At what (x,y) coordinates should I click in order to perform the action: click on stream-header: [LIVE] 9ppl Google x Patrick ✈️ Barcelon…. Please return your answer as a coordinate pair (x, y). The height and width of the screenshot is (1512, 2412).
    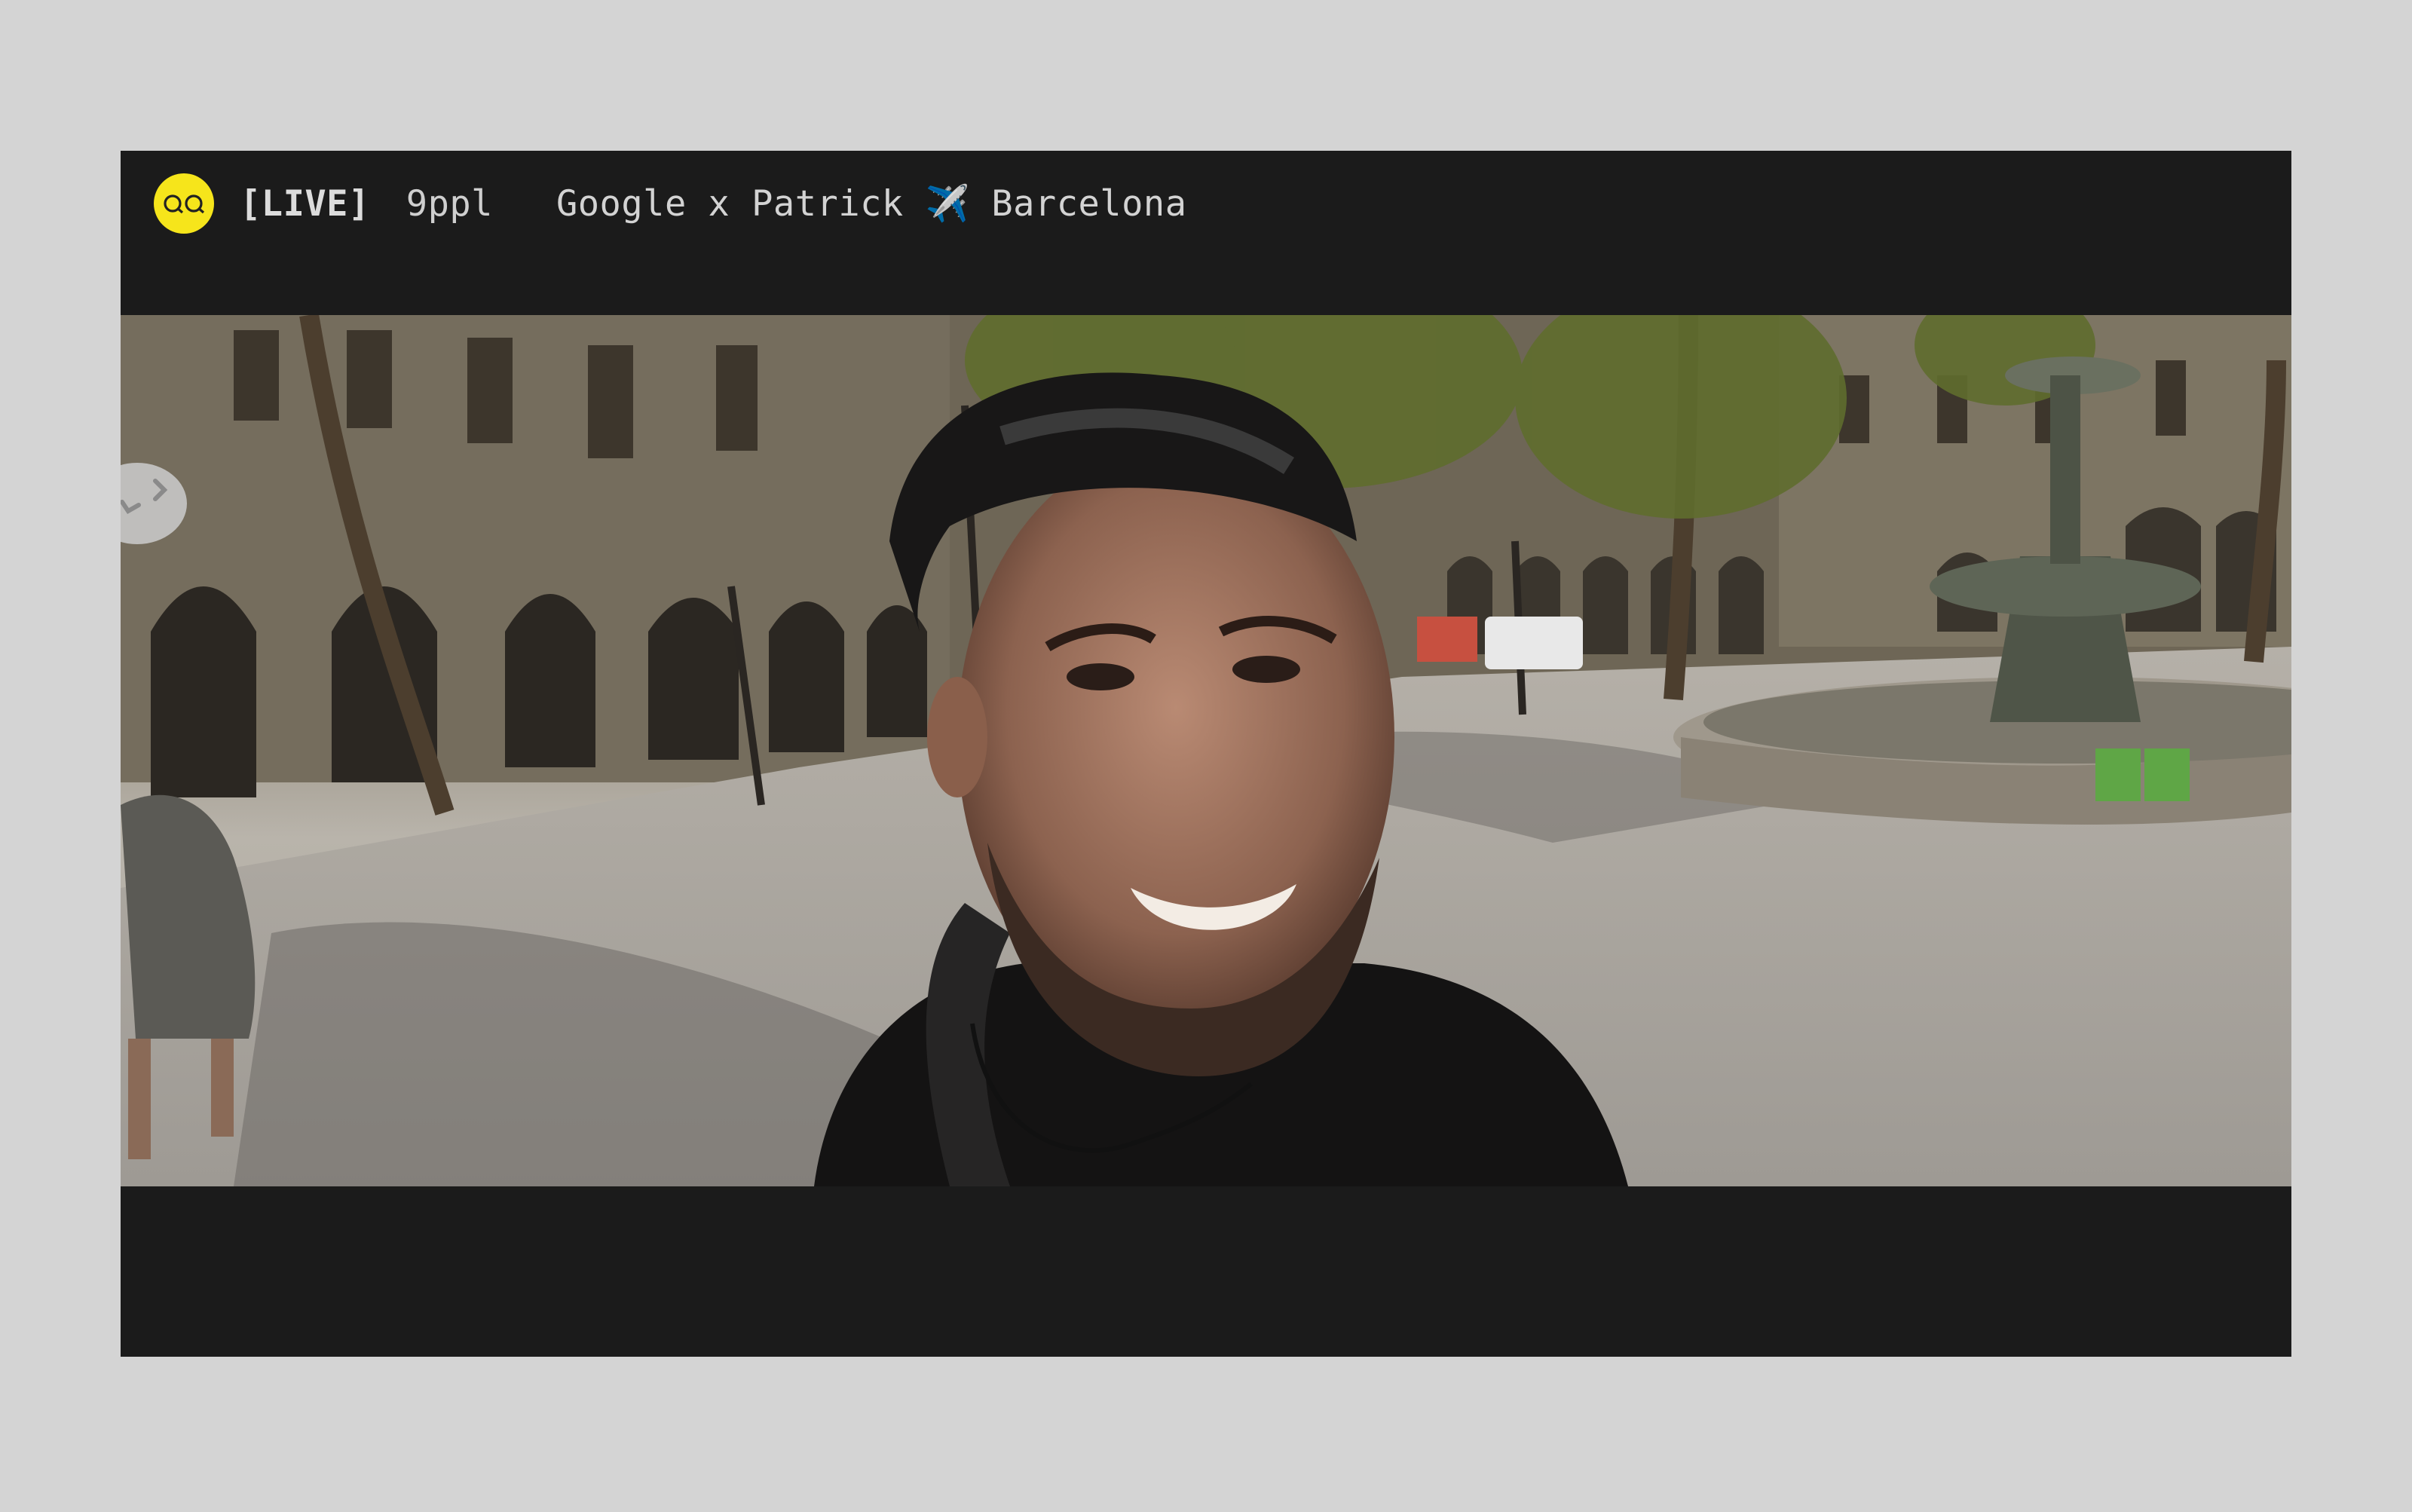
    Looking at the image, I should click on (1206, 233).